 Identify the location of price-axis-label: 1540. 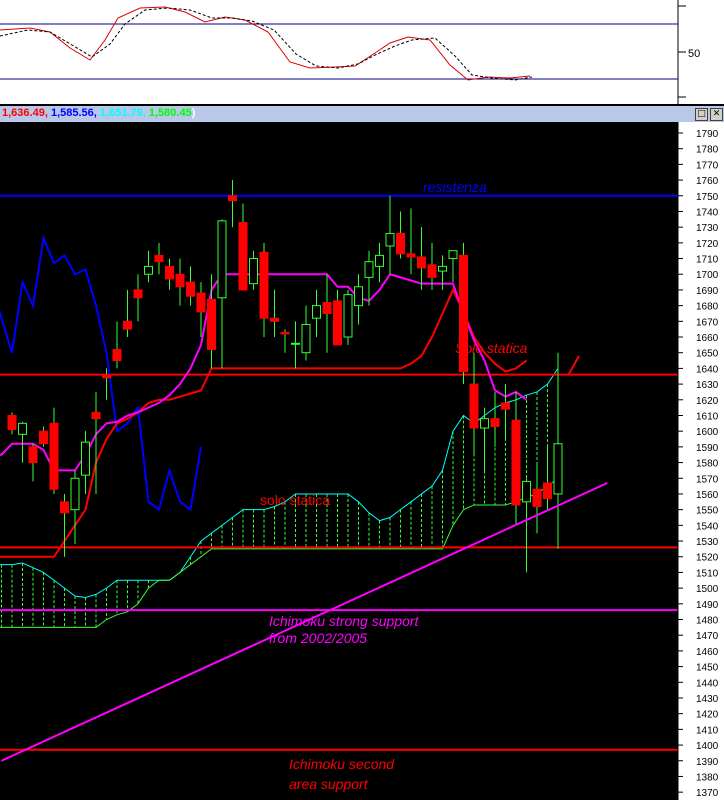
(707, 526).